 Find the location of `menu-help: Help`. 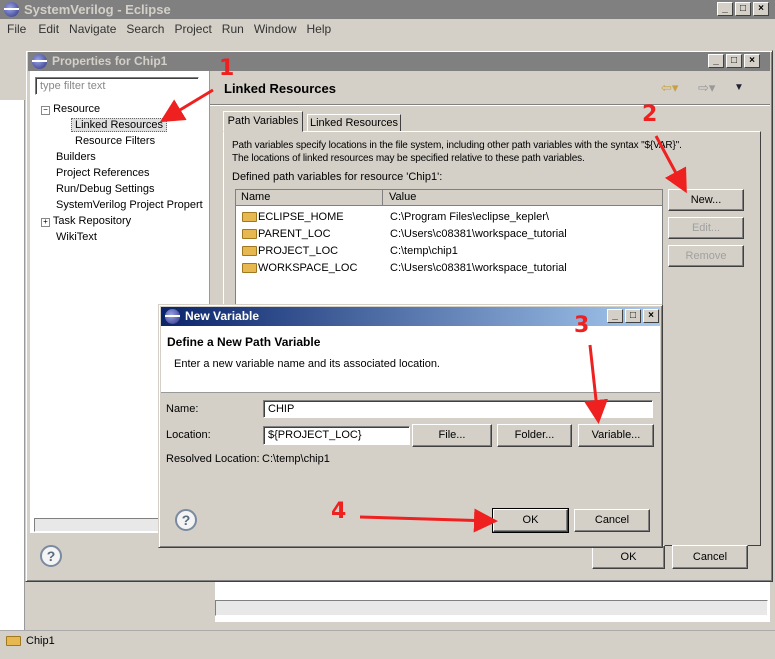

menu-help: Help is located at coordinates (319, 31).